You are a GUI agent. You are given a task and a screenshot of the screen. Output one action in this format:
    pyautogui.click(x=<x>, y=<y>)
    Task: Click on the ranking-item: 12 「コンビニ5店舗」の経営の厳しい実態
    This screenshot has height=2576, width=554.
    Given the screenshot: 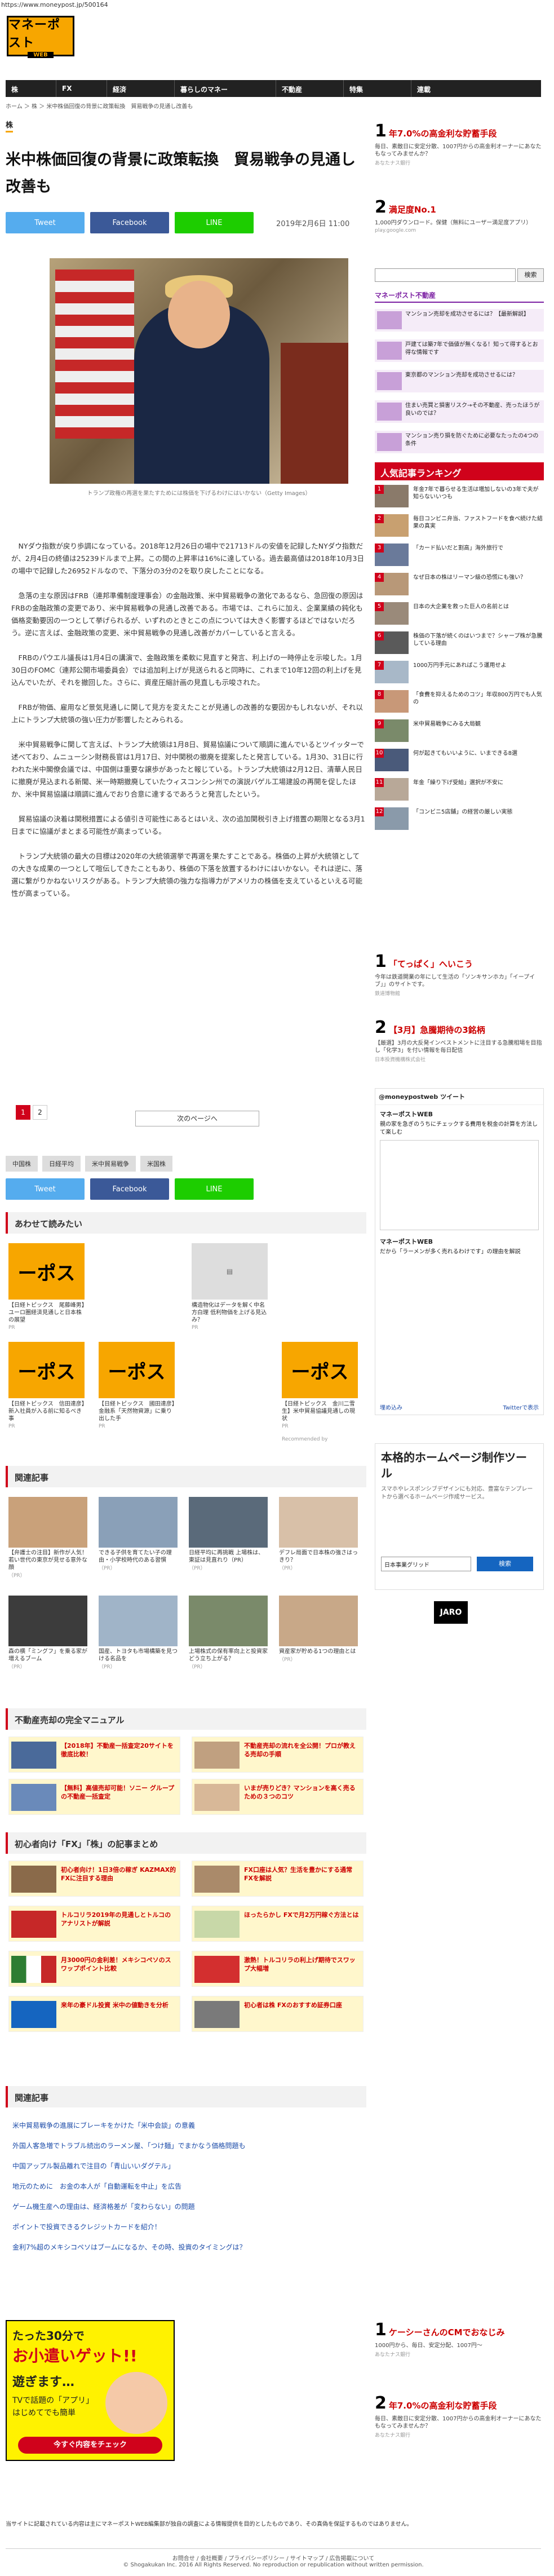 What is the action you would take?
    pyautogui.click(x=459, y=820)
    